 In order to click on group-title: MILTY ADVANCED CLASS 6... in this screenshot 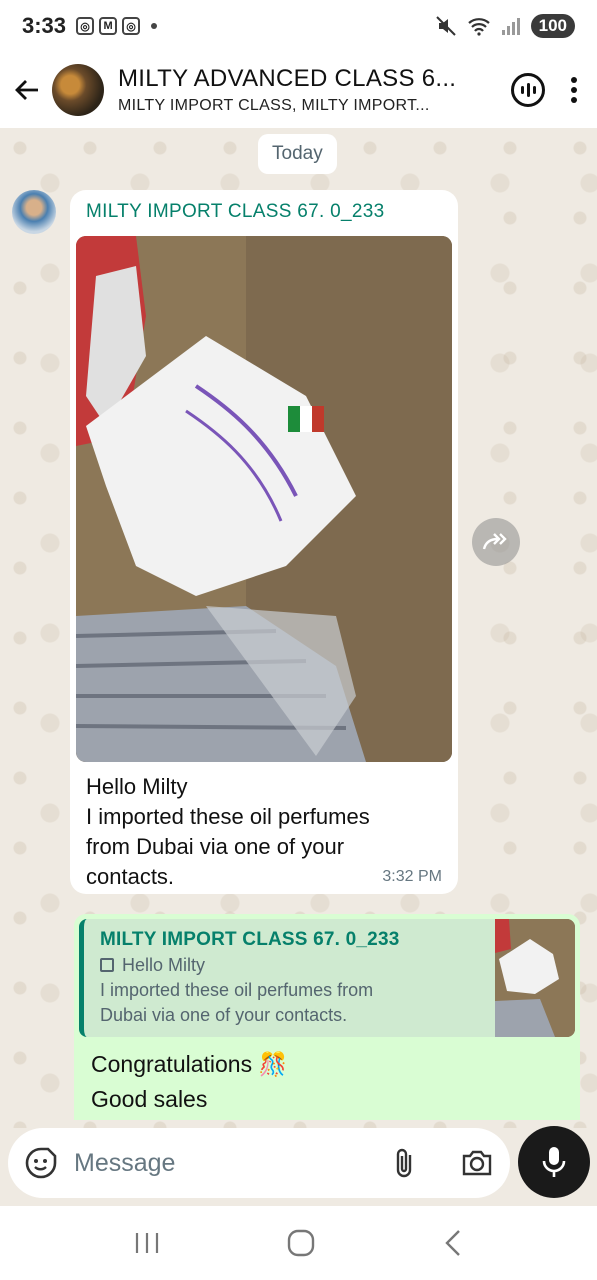, I will do `click(287, 78)`.